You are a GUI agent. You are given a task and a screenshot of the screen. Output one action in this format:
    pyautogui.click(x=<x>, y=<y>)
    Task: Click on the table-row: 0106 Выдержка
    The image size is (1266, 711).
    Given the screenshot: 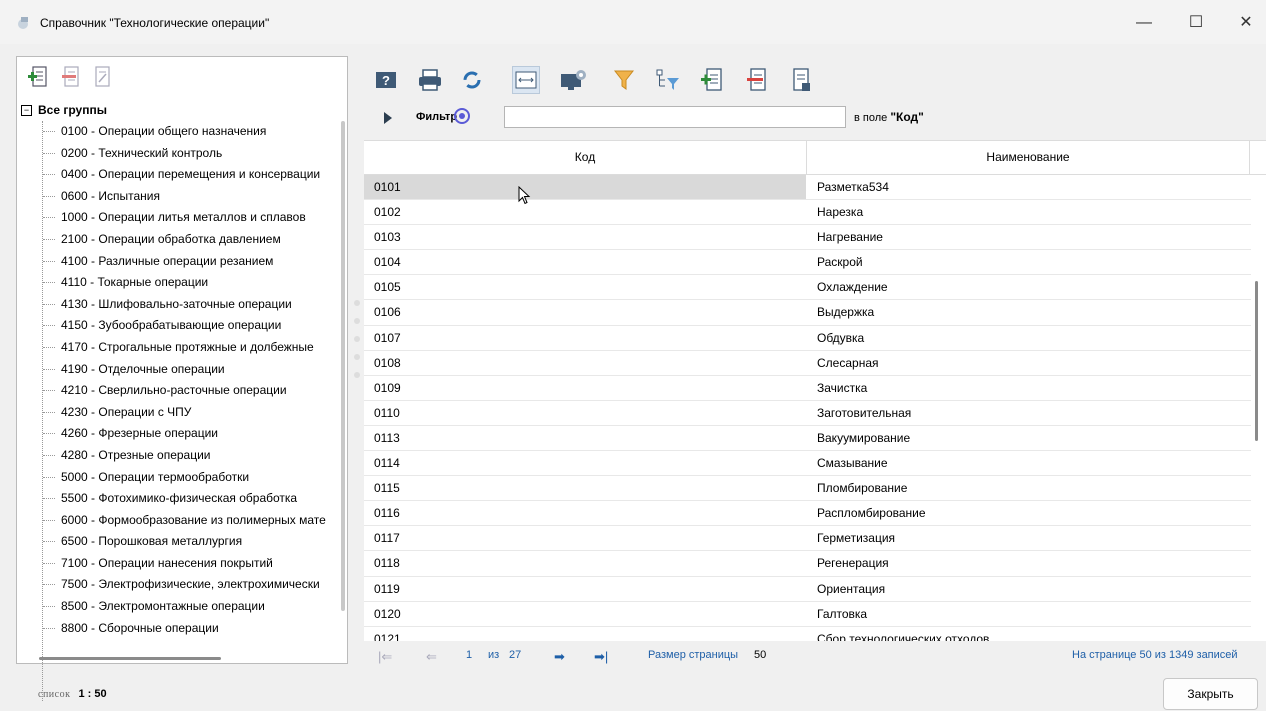 What is the action you would take?
    pyautogui.click(x=807, y=313)
    